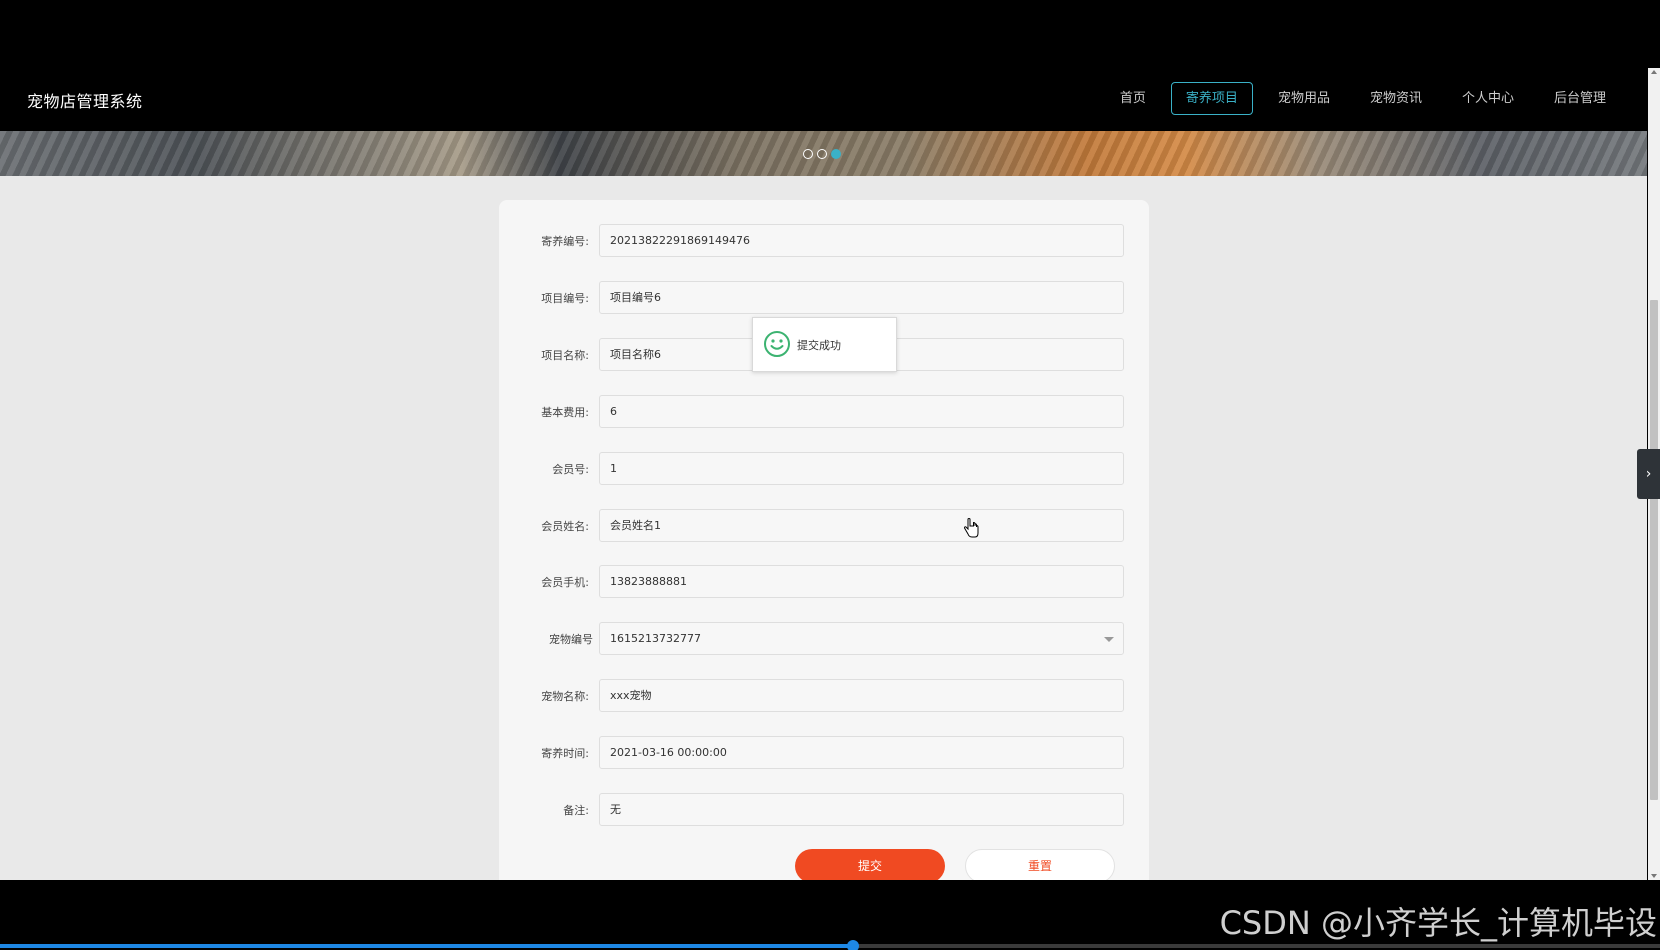  Describe the element at coordinates (819, 345) in the screenshot. I see `toast-message: 提交成功` at that location.